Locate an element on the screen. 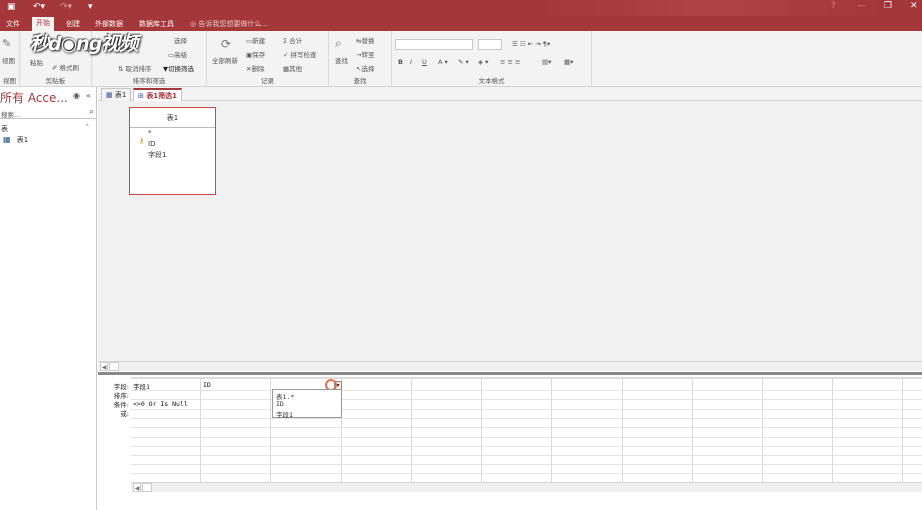 The width and height of the screenshot is (922, 510). replace-button: ⇆替换 is located at coordinates (365, 40).